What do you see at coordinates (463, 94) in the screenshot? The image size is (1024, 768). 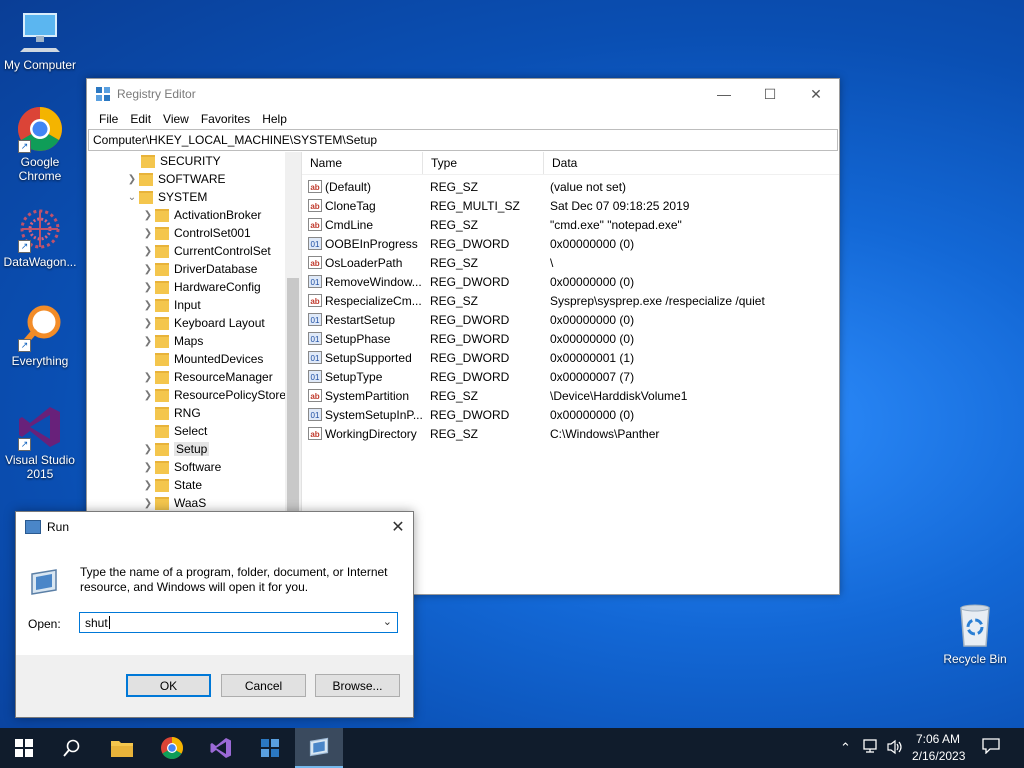 I see `title-bar: Registry Editor — ☐ ✕` at bounding box center [463, 94].